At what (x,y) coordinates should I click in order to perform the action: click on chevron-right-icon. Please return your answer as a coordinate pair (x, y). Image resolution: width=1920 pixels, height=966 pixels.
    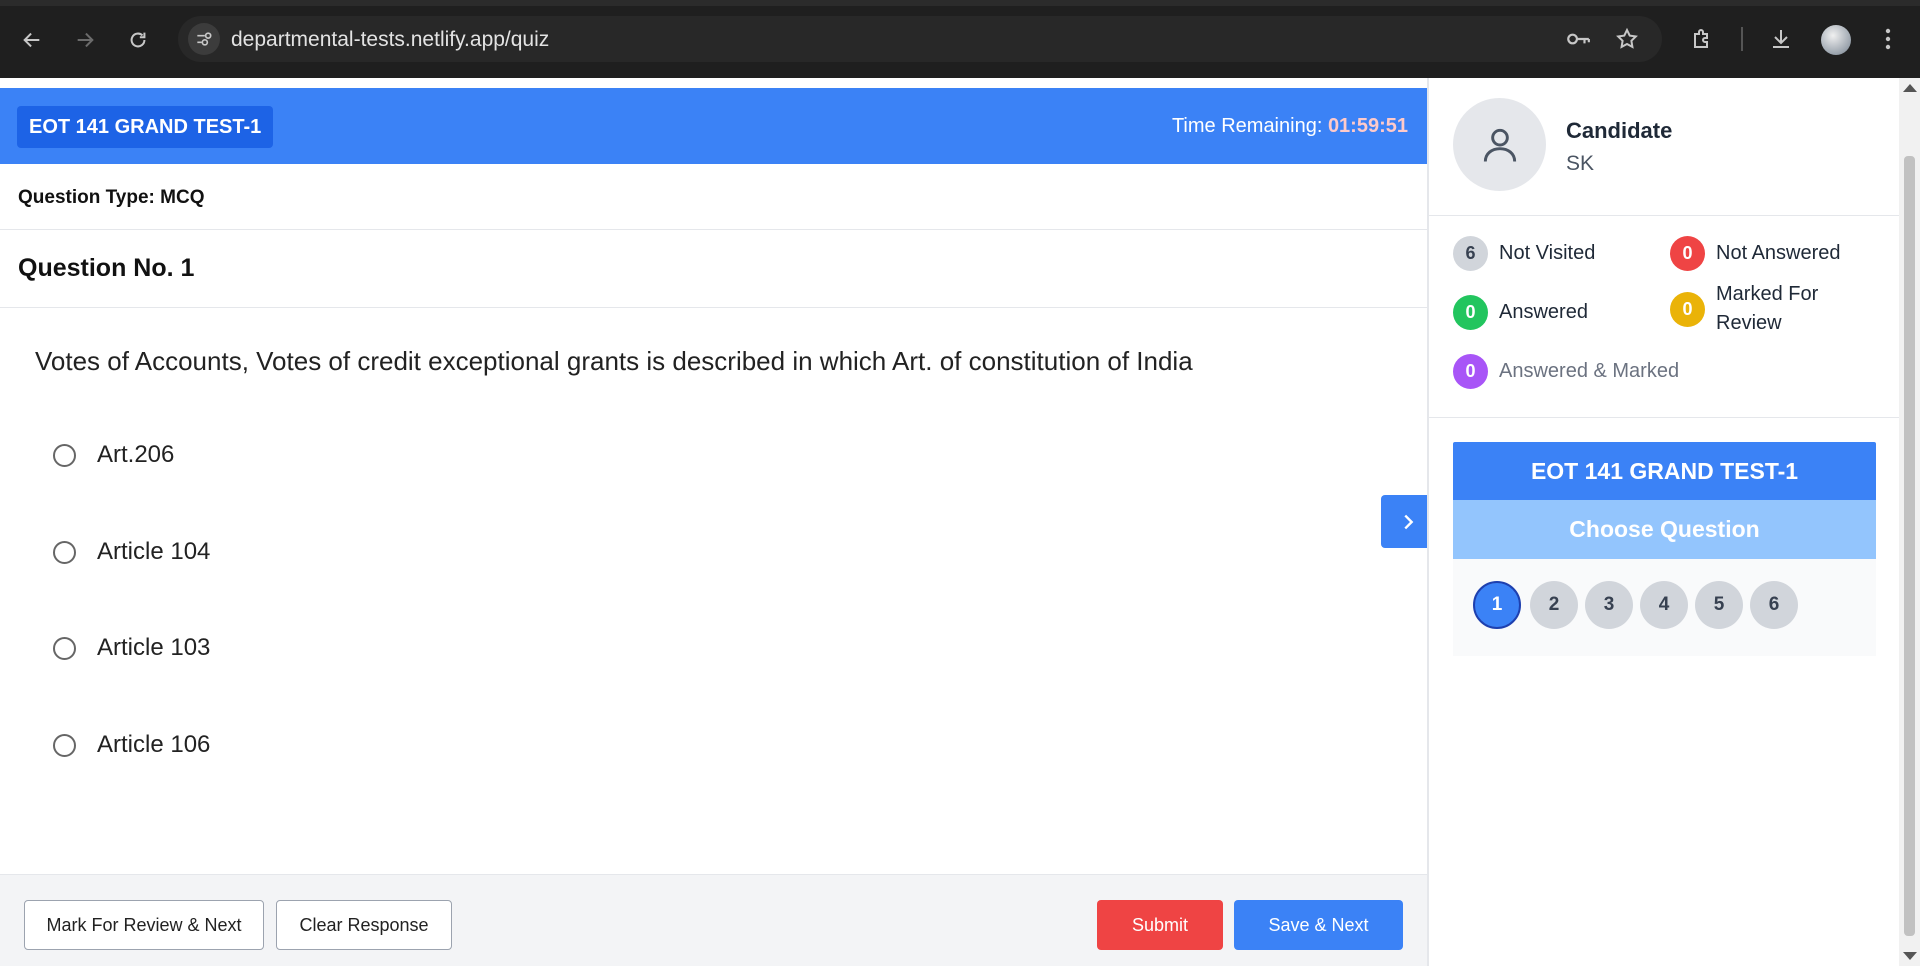
    Looking at the image, I should click on (1408, 521).